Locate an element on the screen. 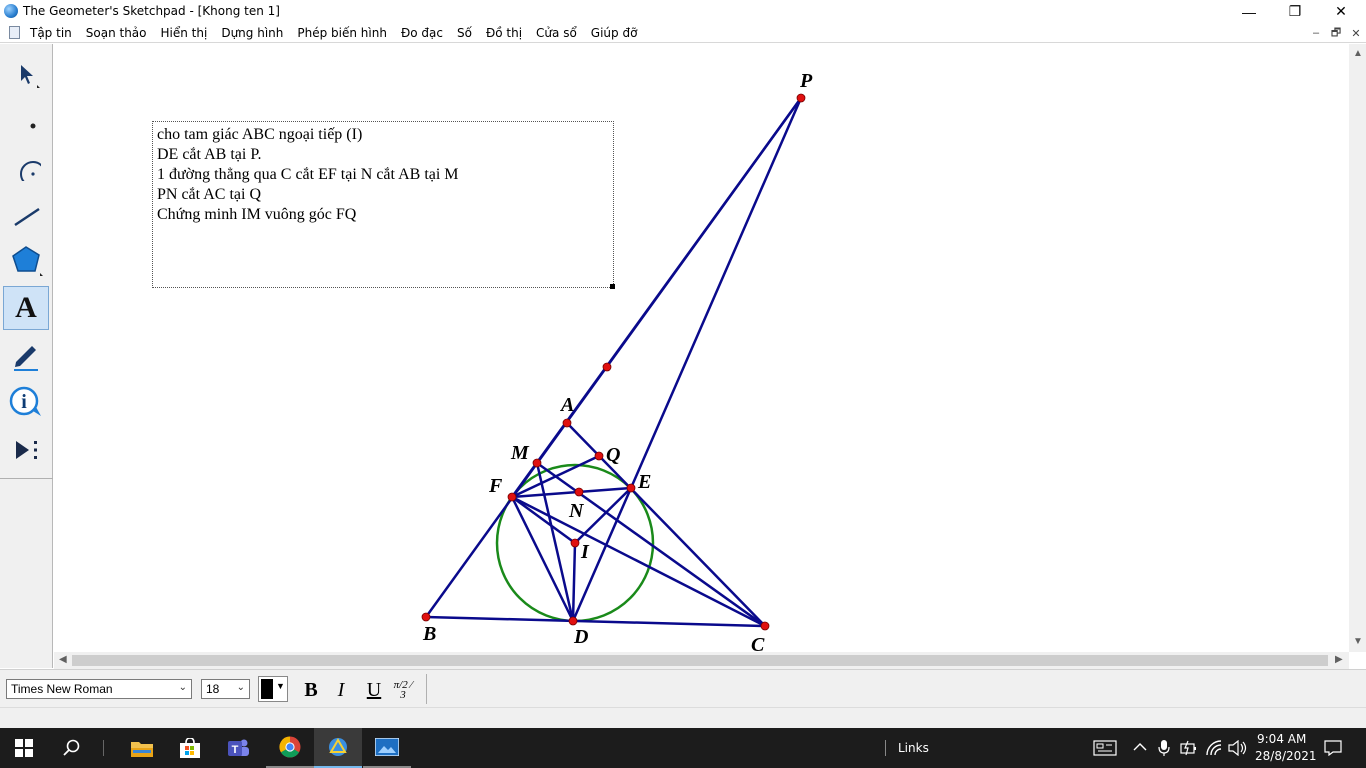  toolbox-separator is located at coordinates (26, 478).